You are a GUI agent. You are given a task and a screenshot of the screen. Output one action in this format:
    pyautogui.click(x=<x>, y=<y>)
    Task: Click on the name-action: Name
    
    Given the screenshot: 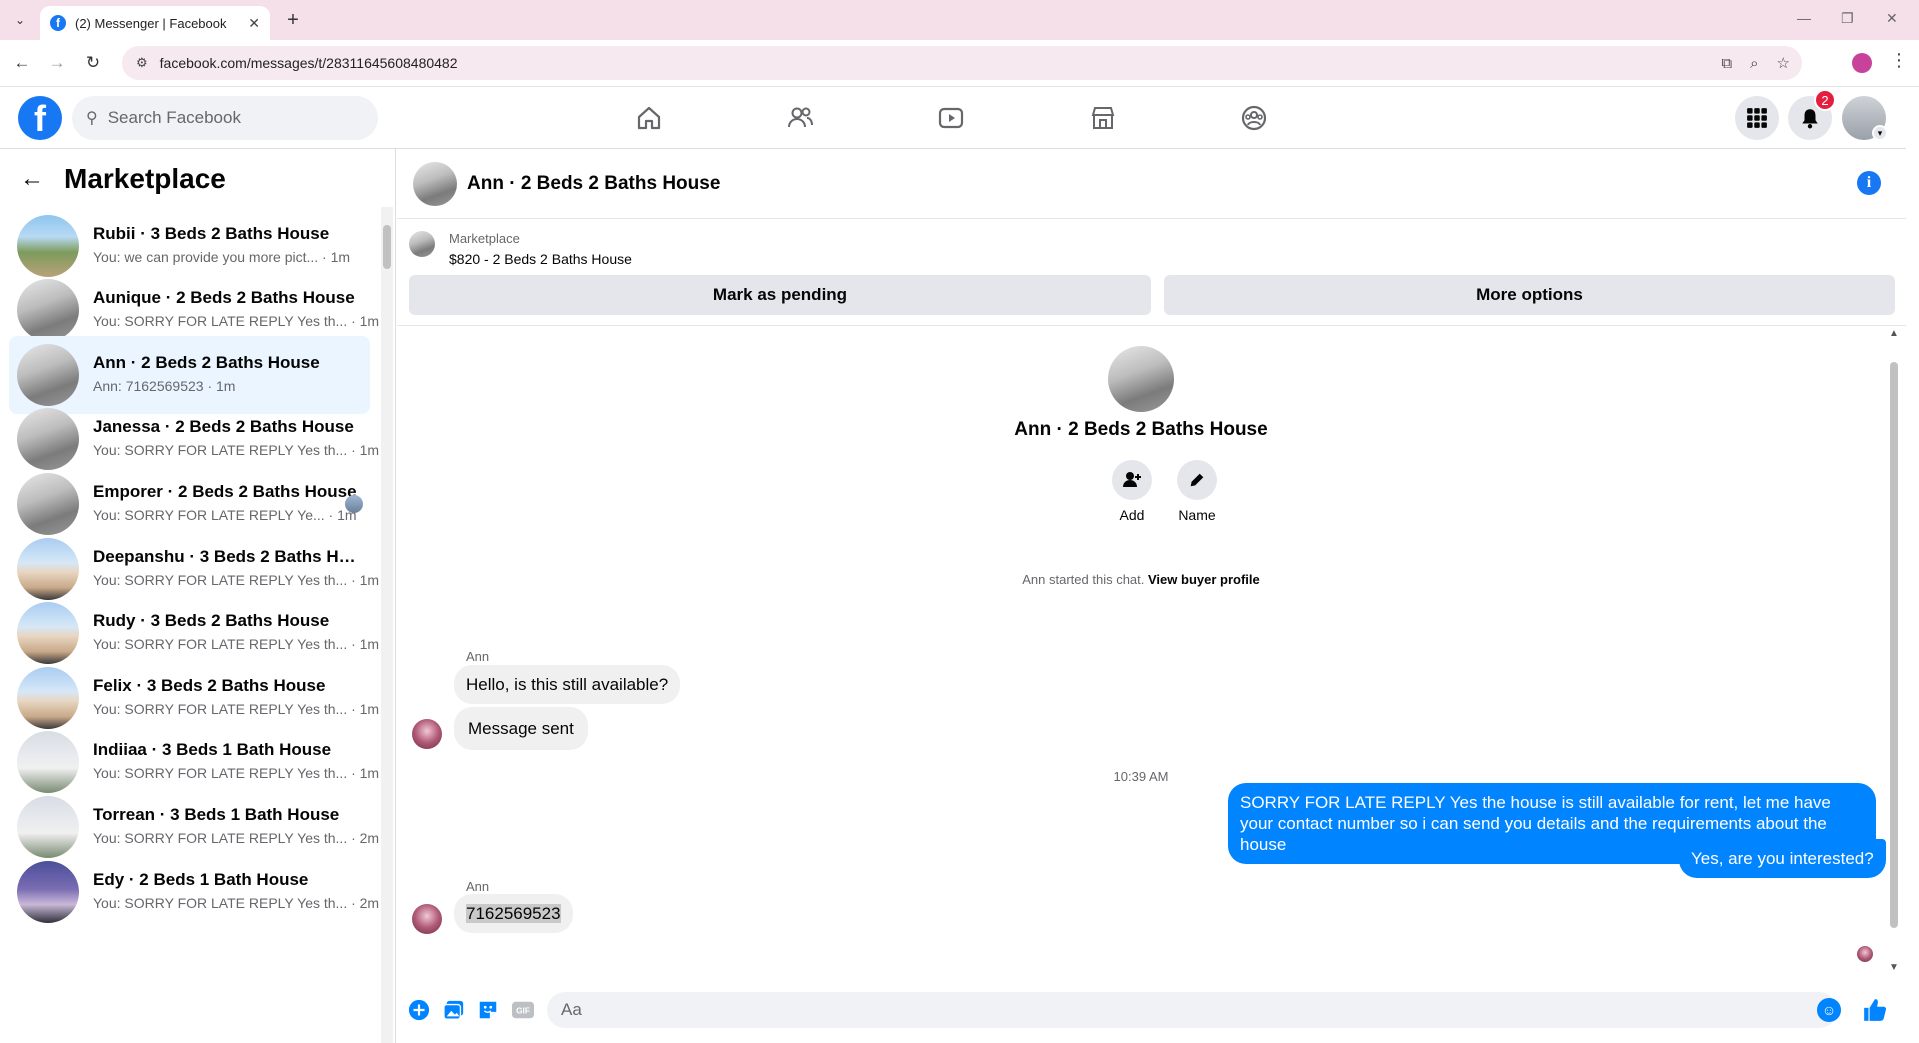 What is the action you would take?
    pyautogui.click(x=1197, y=491)
    